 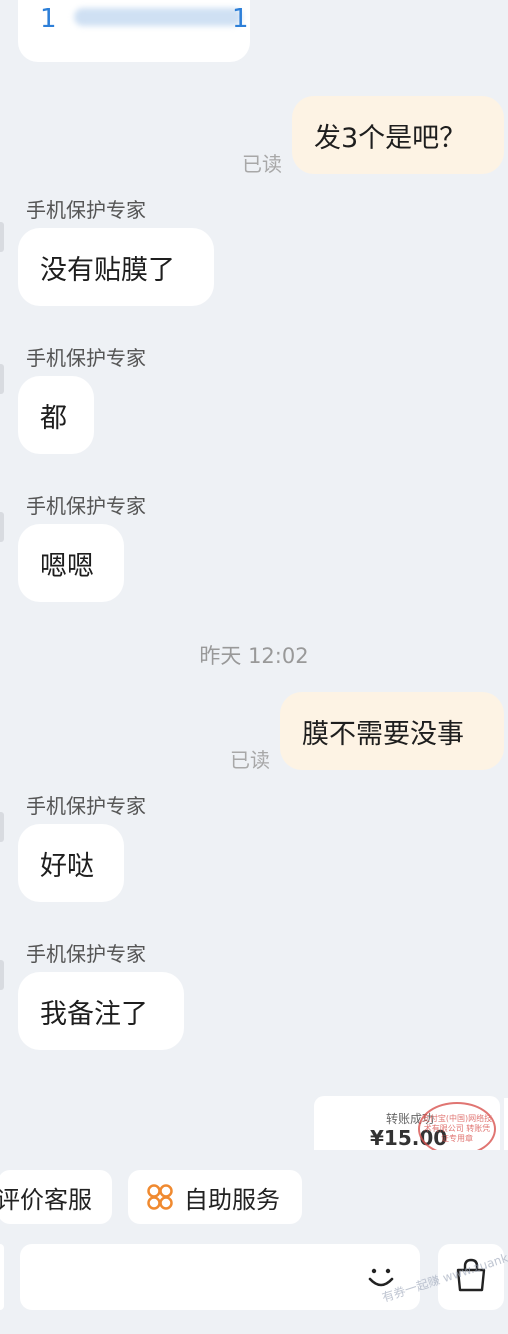 What do you see at coordinates (46, 1199) in the screenshot?
I see `button-label: 评价客服` at bounding box center [46, 1199].